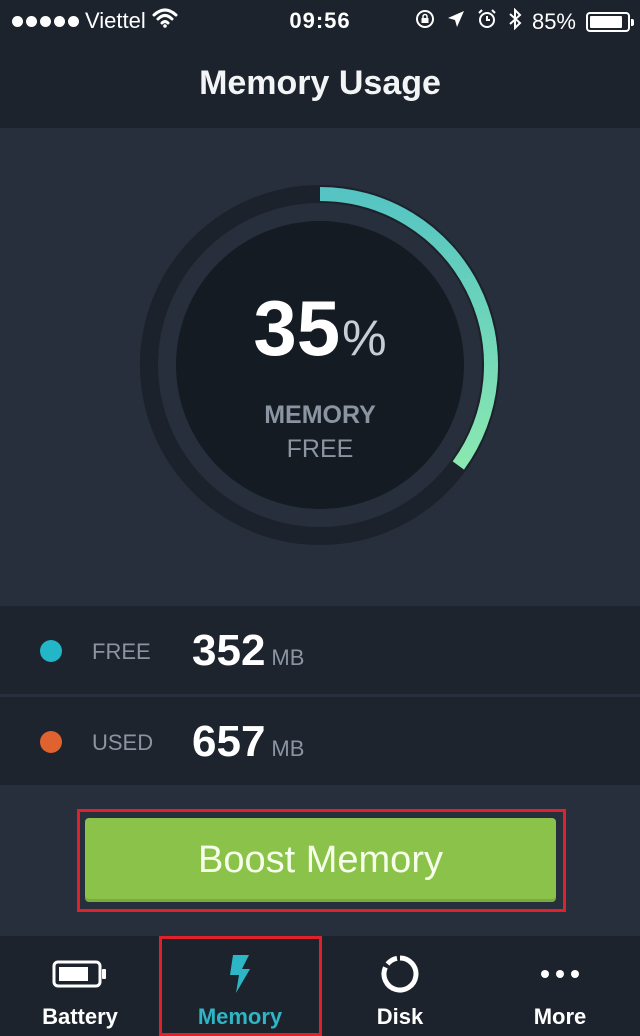 The height and width of the screenshot is (1036, 640). What do you see at coordinates (320, 20) in the screenshot?
I see `status-bar: Viettel 09:56 85%` at bounding box center [320, 20].